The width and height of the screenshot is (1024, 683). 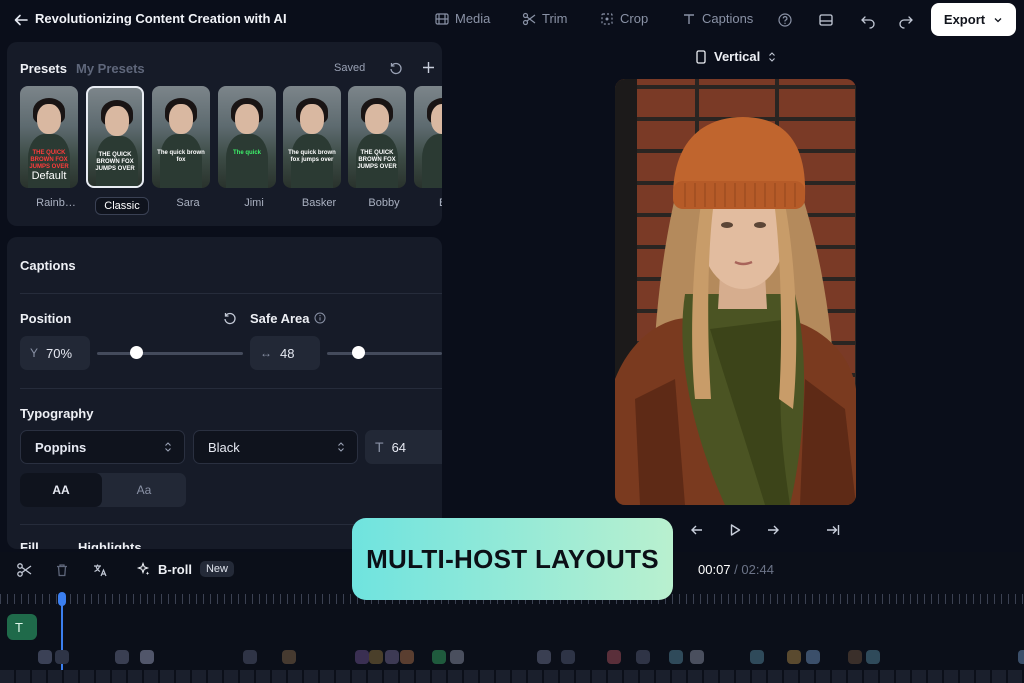 I want to click on preset-thumbnail: The quick brown fox jumps over, so click(x=312, y=137).